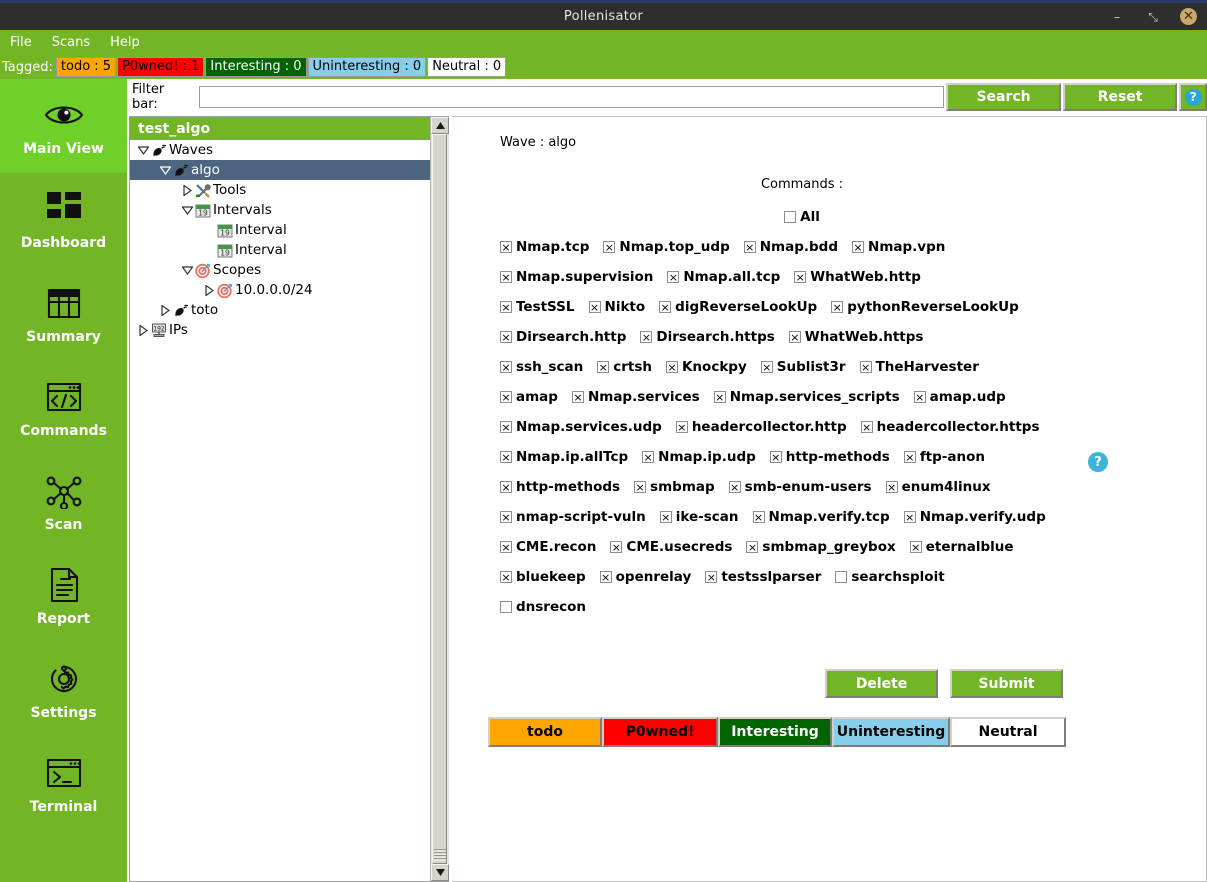 The width and height of the screenshot is (1207, 882). I want to click on tree-scrollbar, so click(439, 499).